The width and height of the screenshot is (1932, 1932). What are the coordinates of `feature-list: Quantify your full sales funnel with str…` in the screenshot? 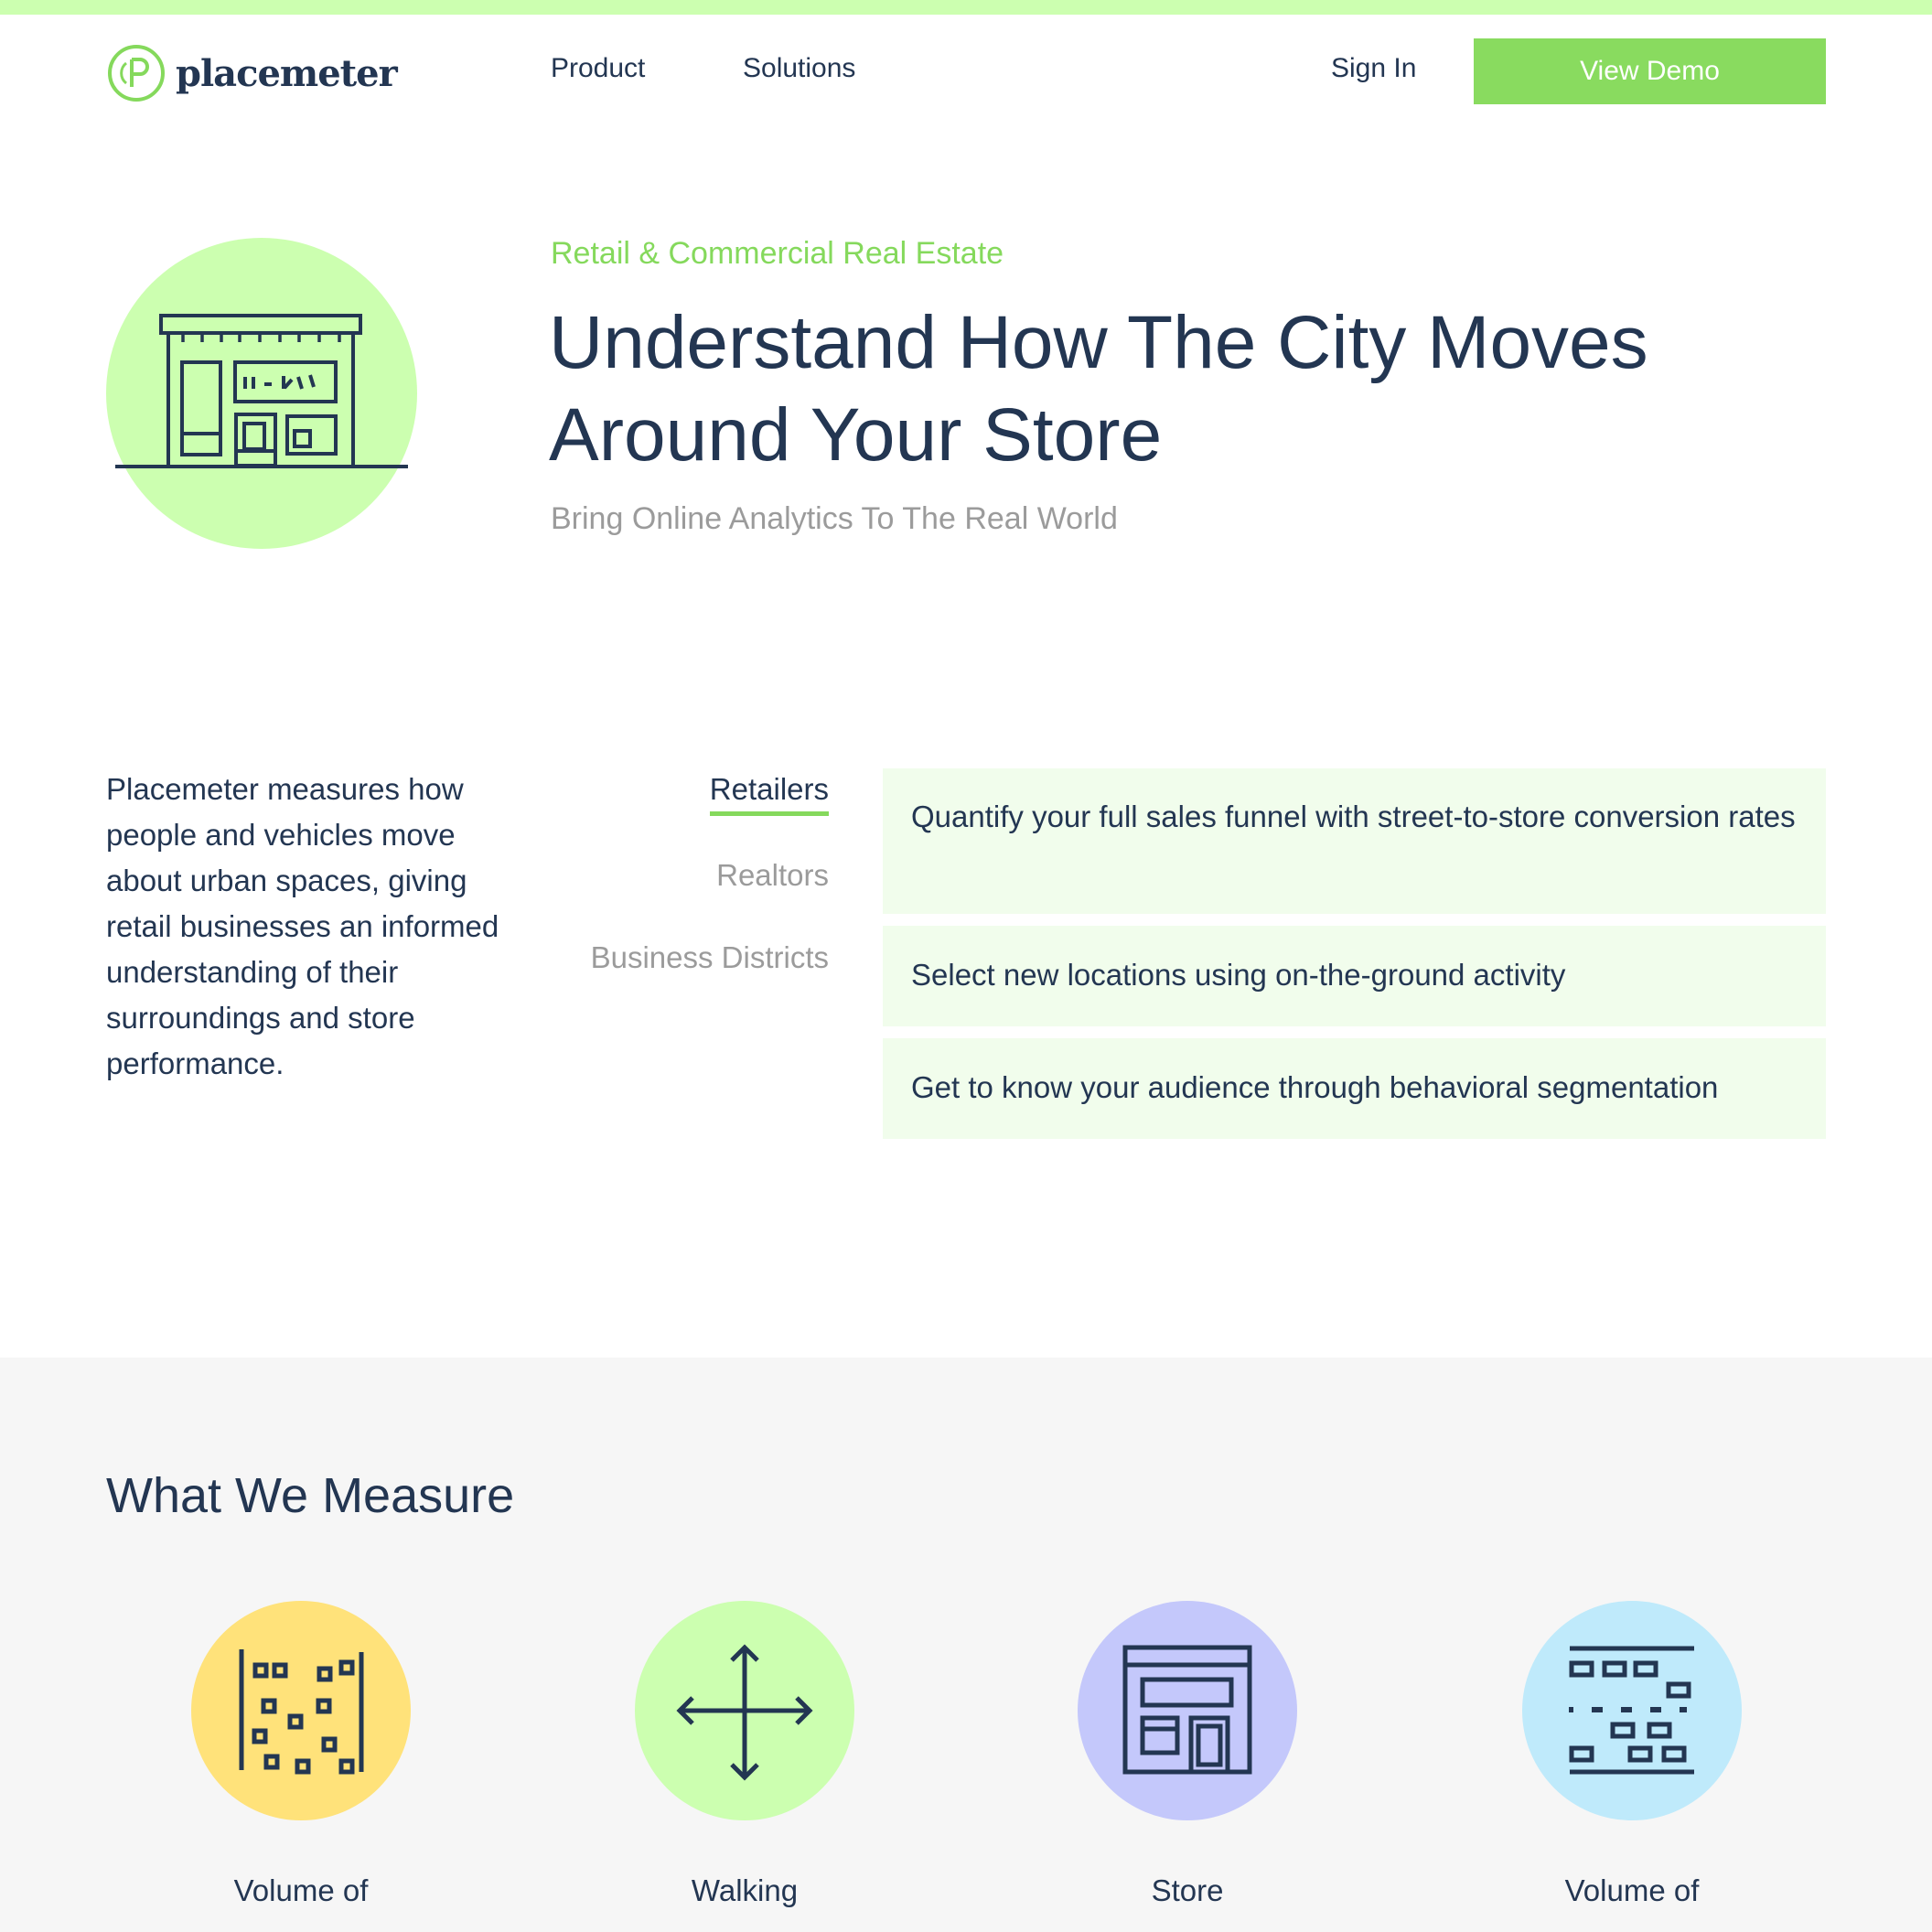 It's located at (1355, 959).